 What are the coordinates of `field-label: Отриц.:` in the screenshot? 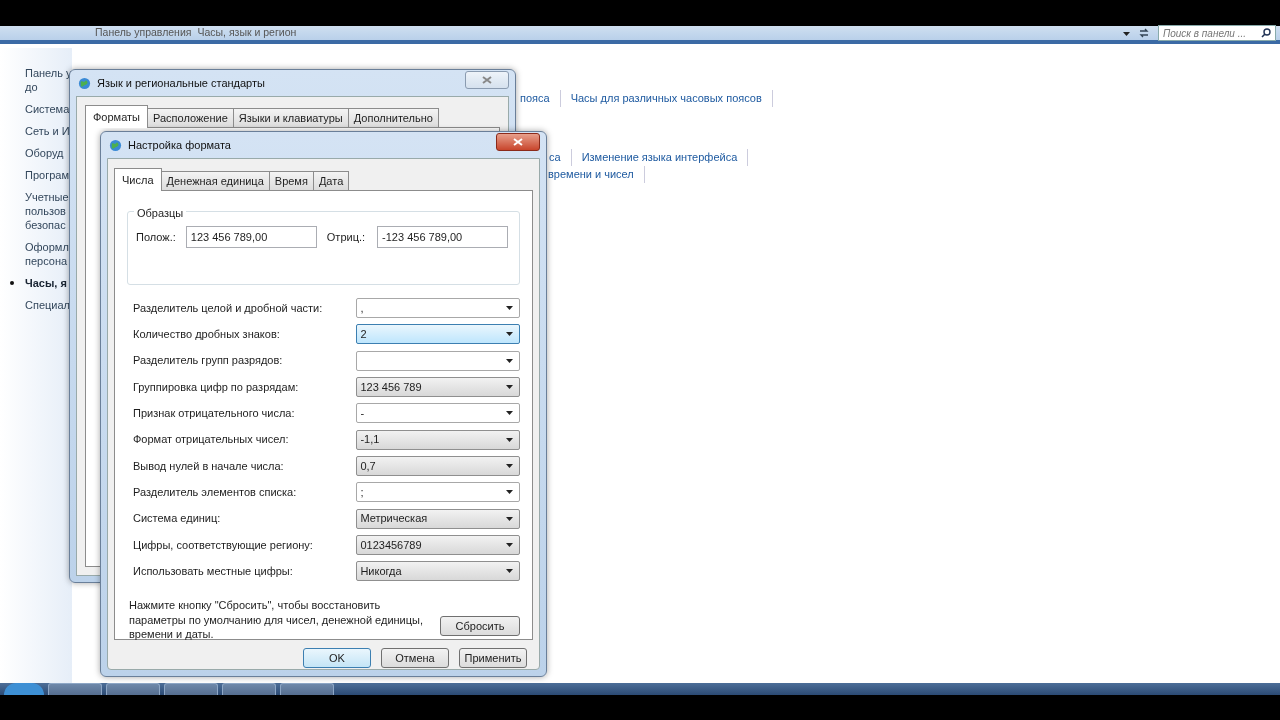 It's located at (346, 237).